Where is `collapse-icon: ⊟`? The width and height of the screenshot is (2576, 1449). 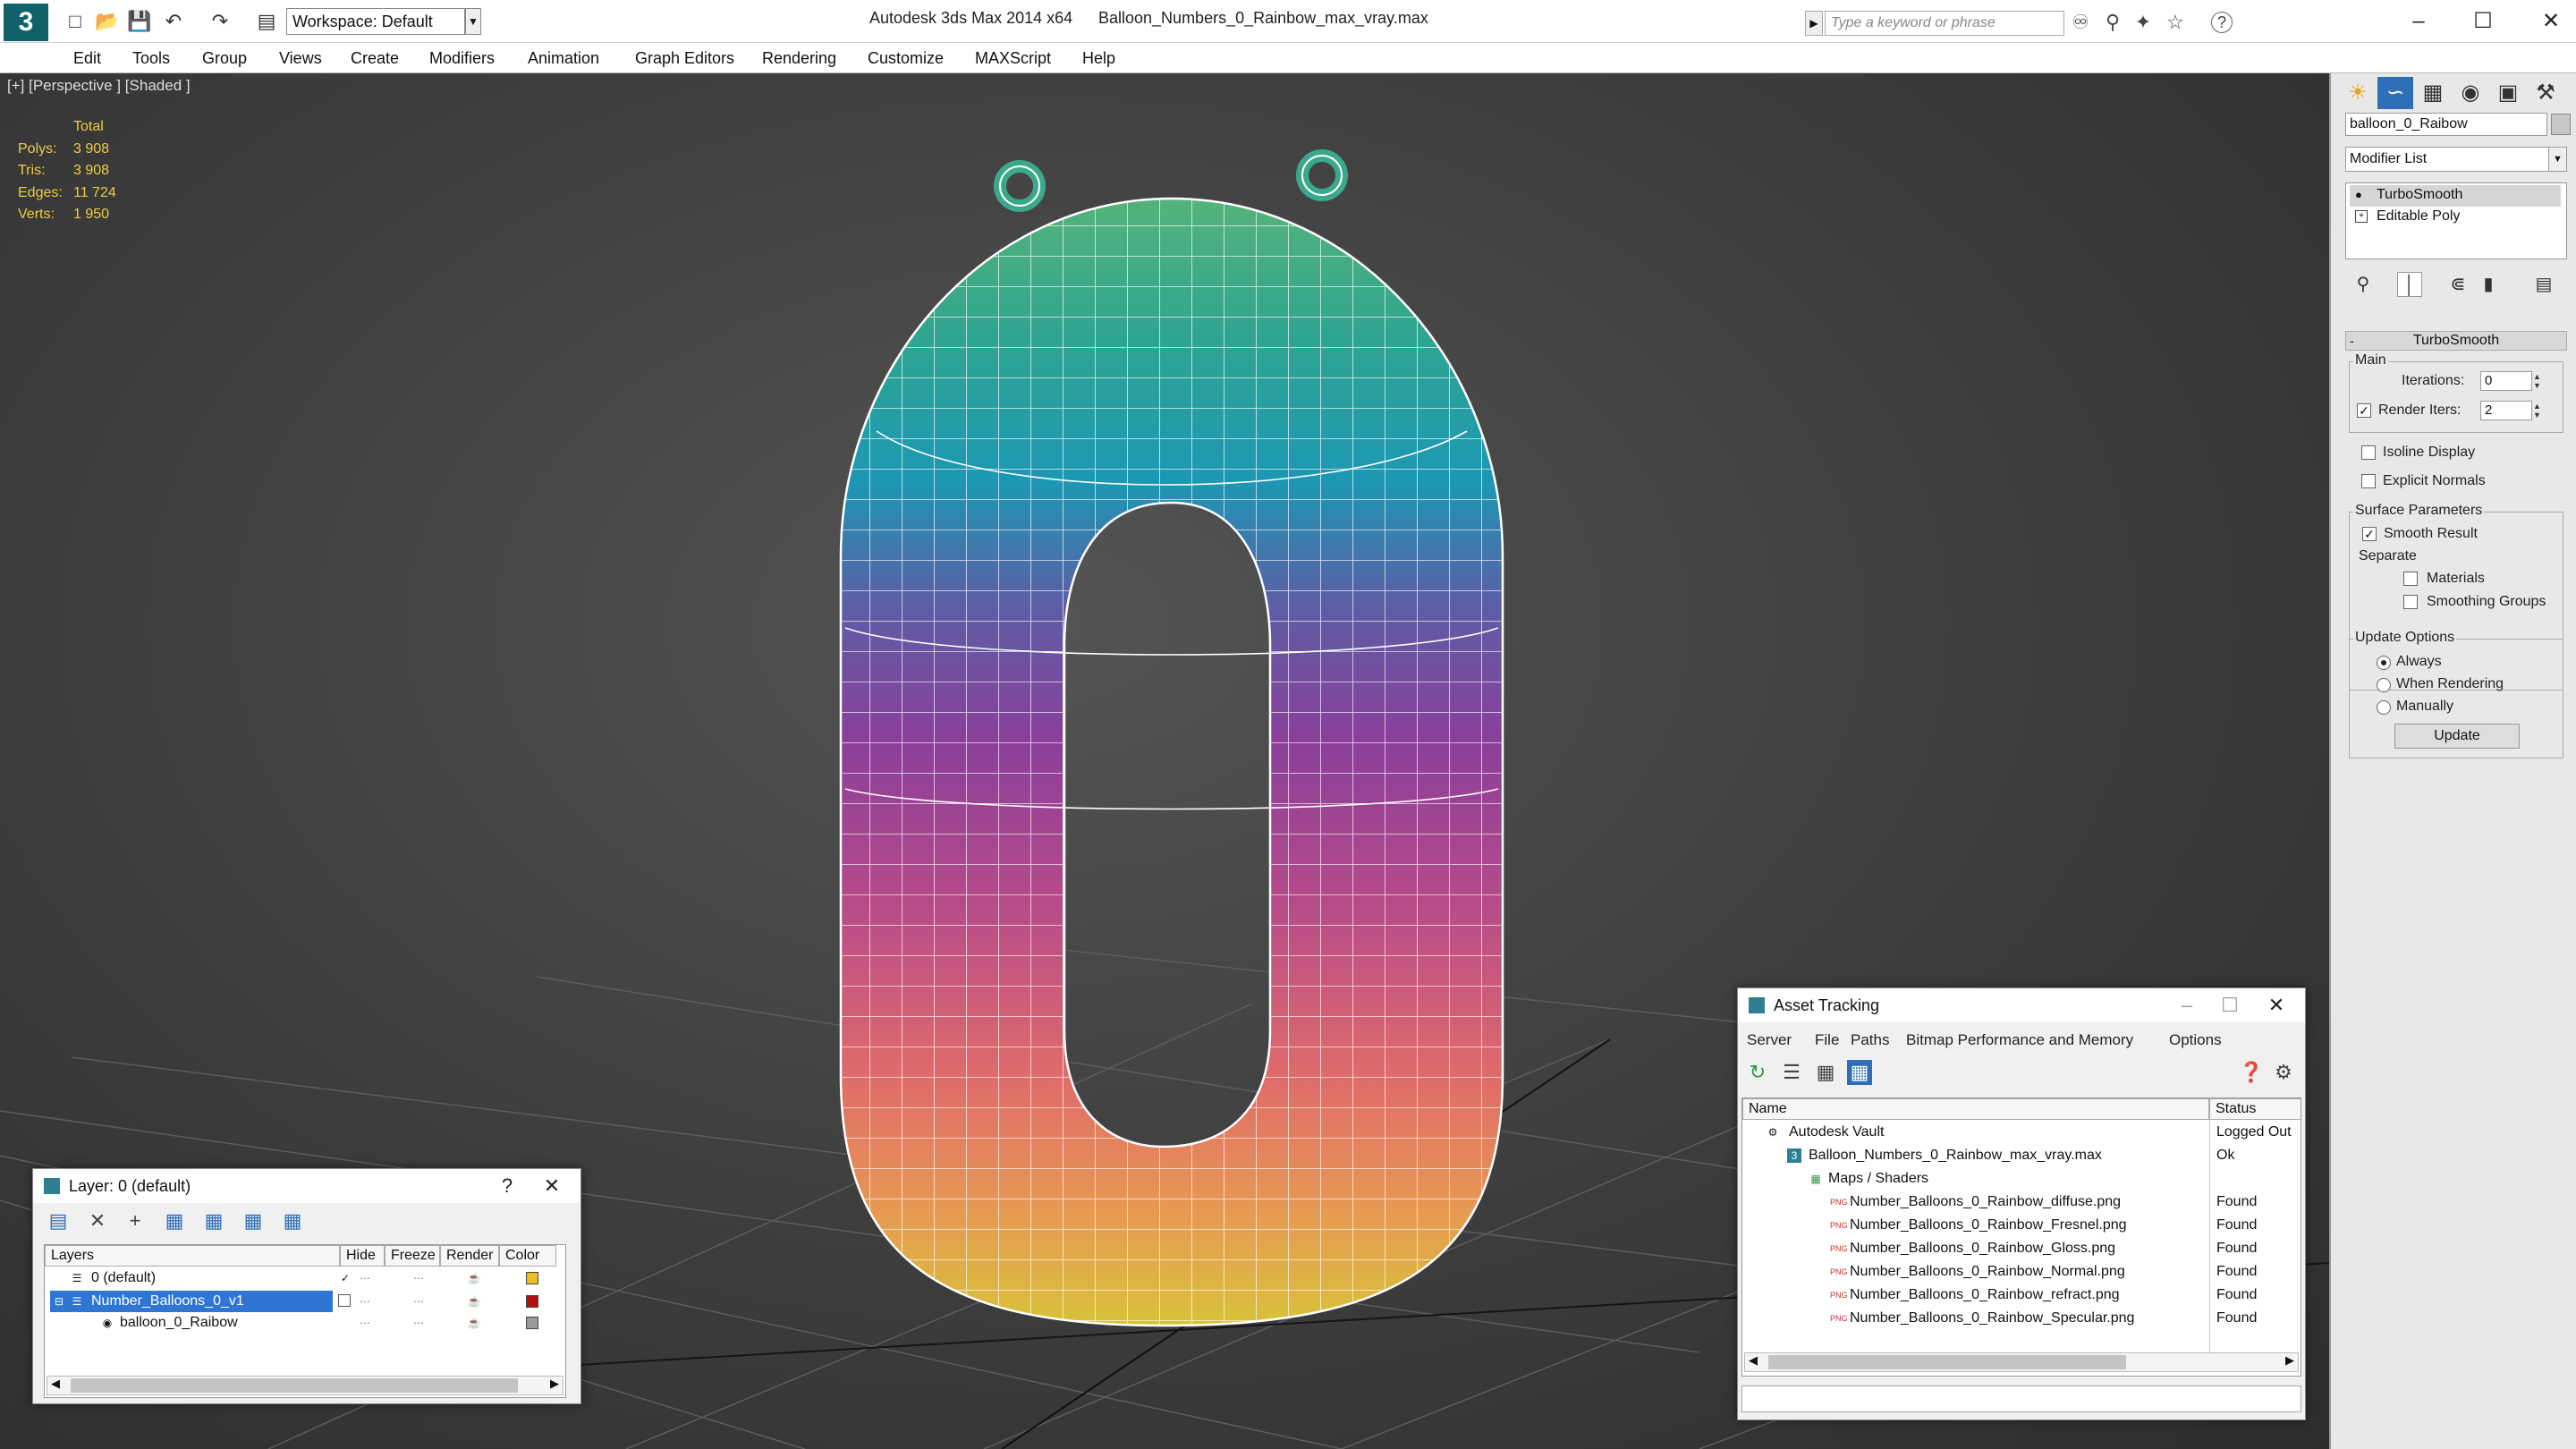
collapse-icon: ⊟ is located at coordinates (59, 1301).